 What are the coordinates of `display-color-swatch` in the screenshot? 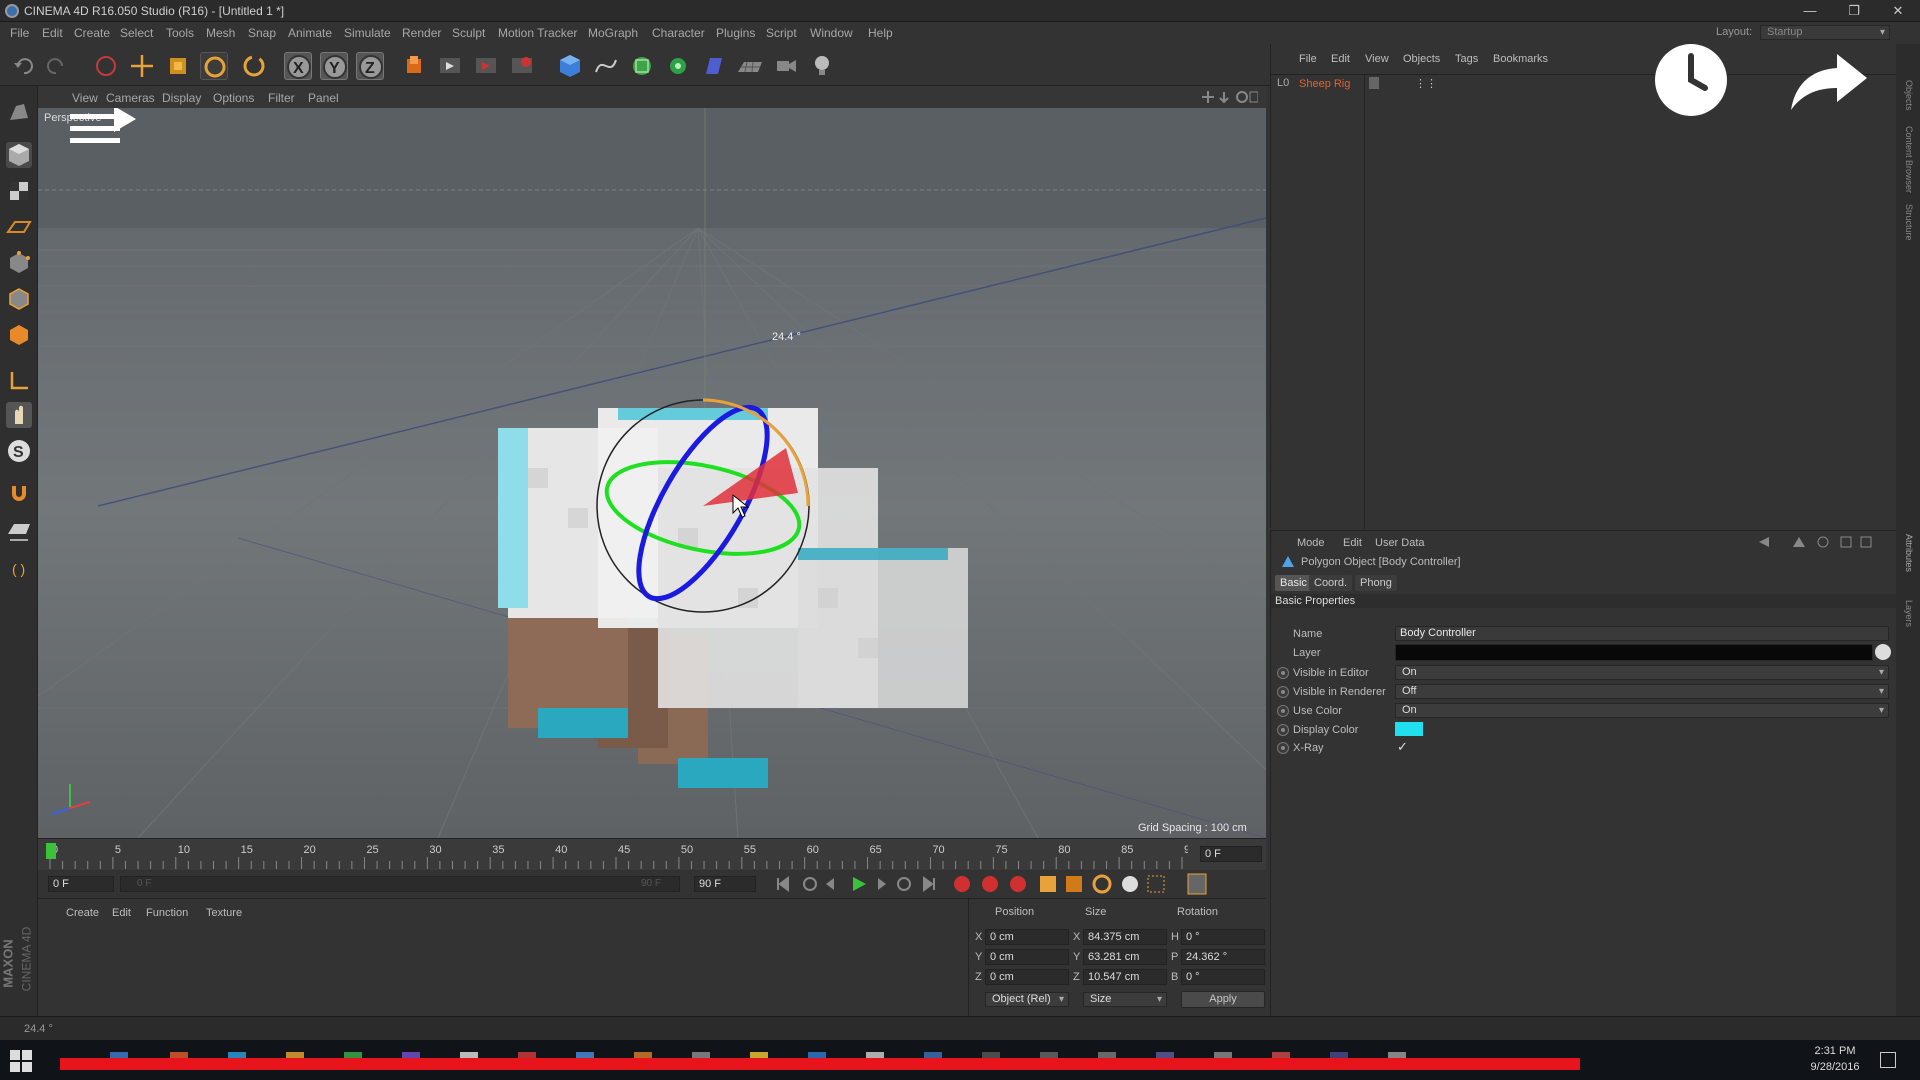 It's located at (1409, 729).